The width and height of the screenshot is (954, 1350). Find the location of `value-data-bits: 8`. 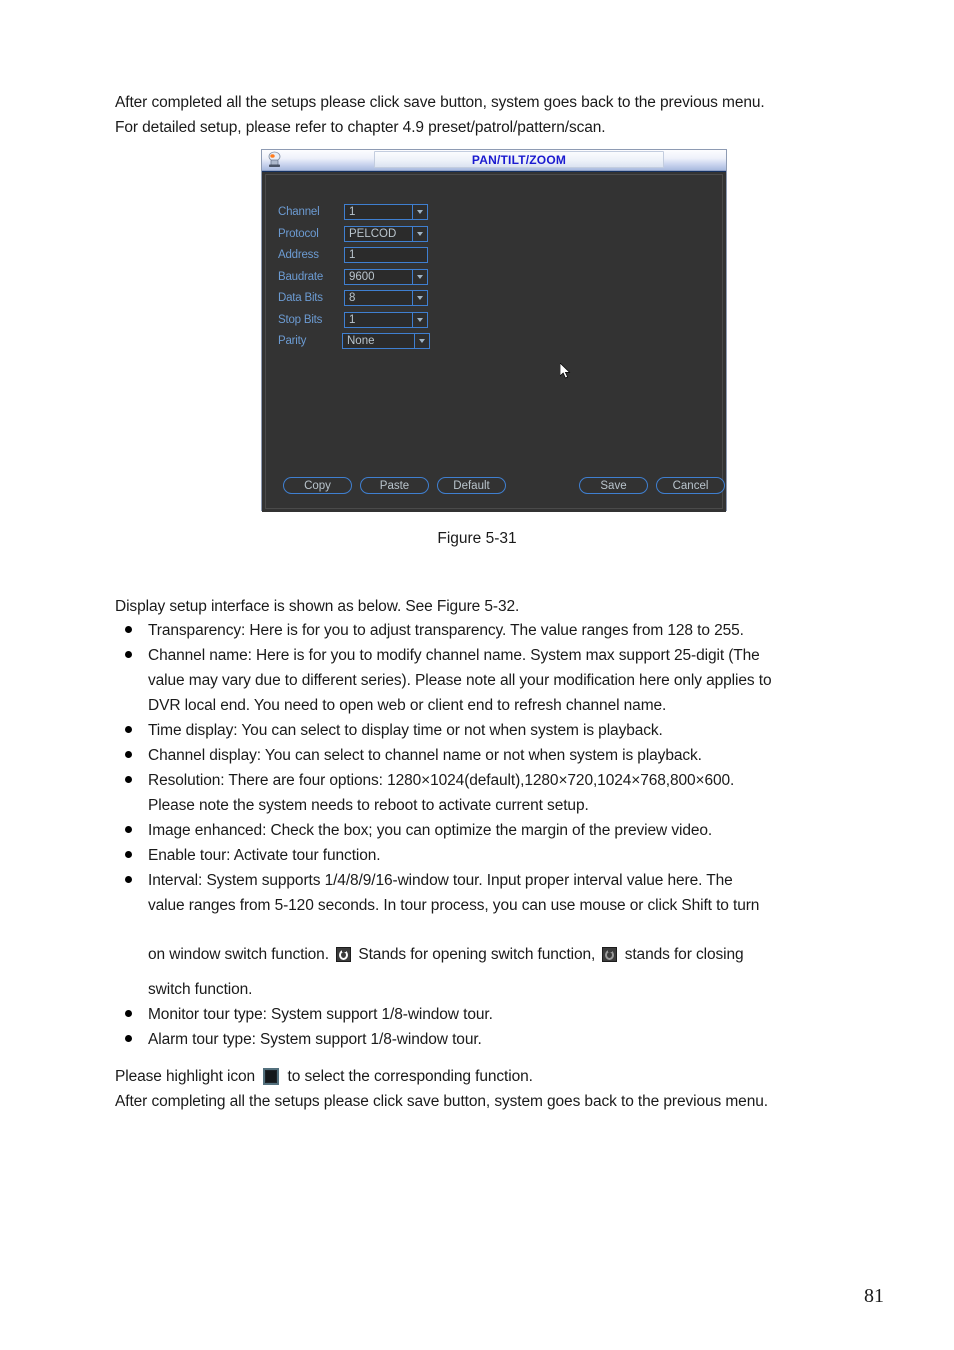

value-data-bits: 8 is located at coordinates (352, 298).